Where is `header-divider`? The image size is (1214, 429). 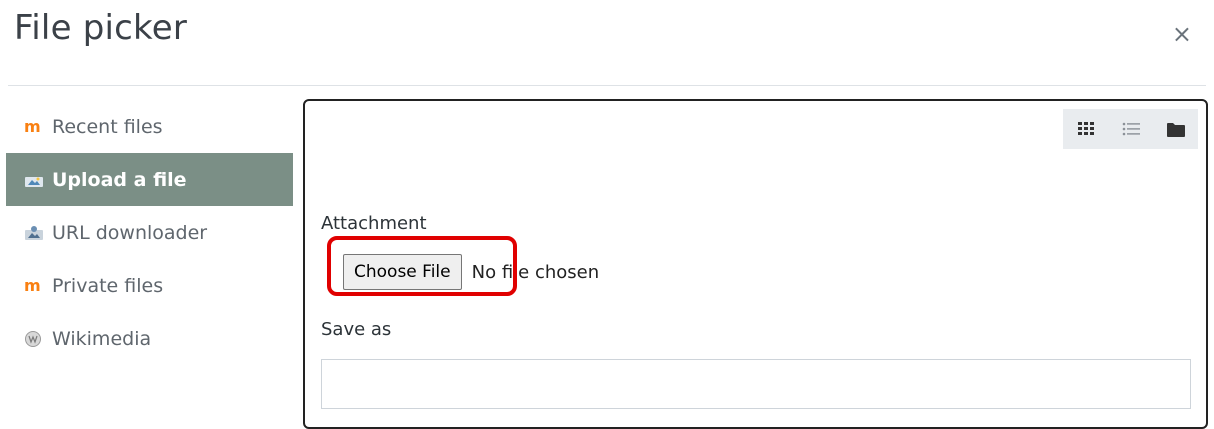
header-divider is located at coordinates (607, 85).